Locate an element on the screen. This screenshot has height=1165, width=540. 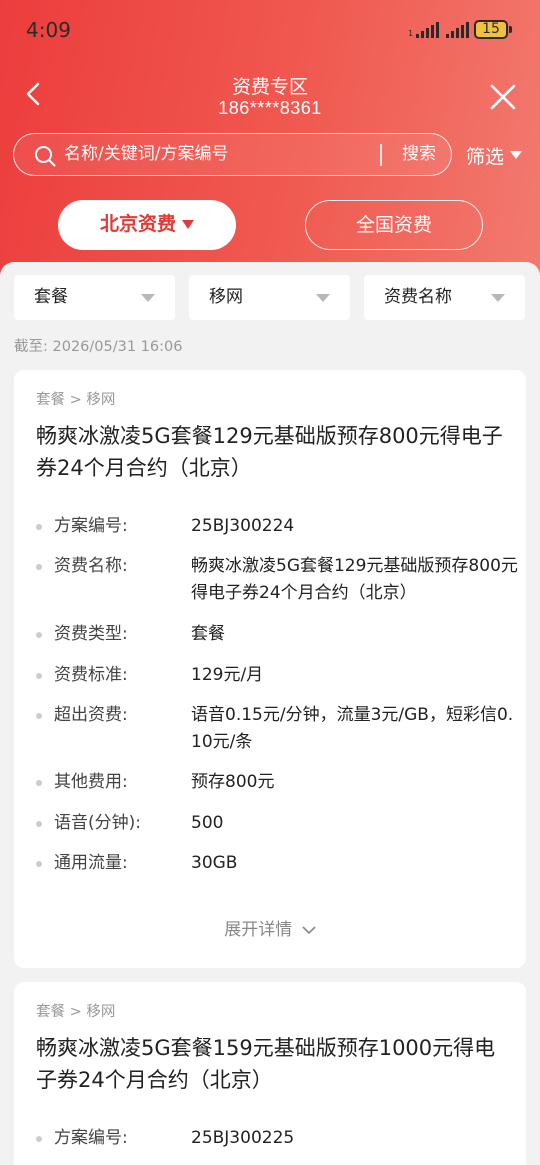
signal-icon is located at coordinates (457, 30).